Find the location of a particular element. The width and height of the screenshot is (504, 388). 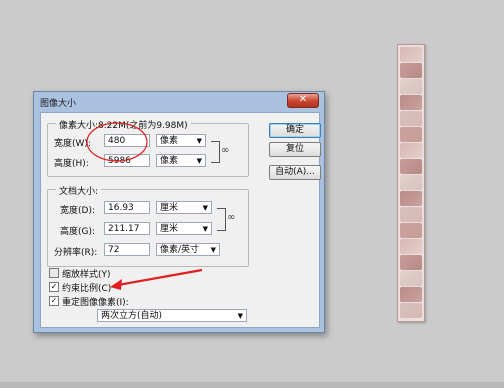

annotation-arrow-line is located at coordinates (160, 277).